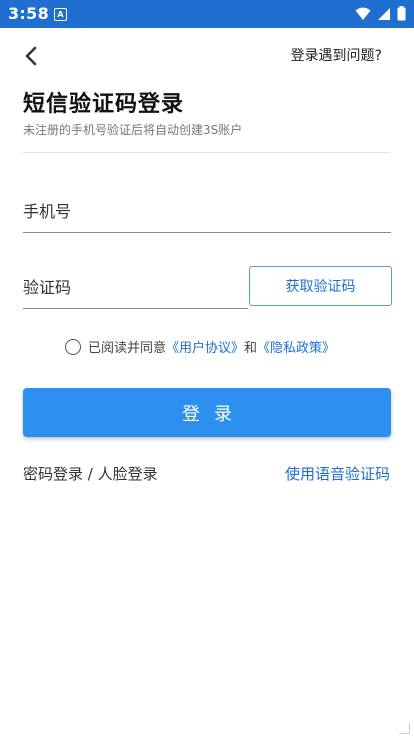 The height and width of the screenshot is (736, 414). Describe the element at coordinates (135, 289) in the screenshot. I see `verification-code-input` at that location.